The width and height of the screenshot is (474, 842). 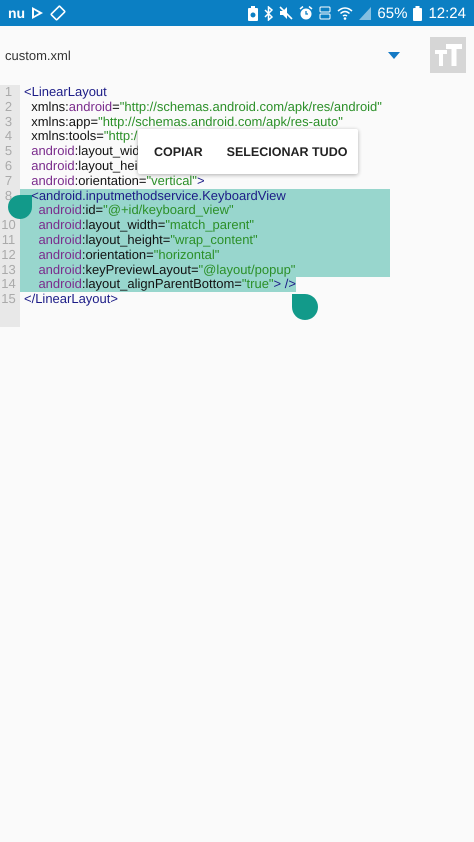 What do you see at coordinates (10, 299) in the screenshot?
I see `line-number: 15` at bounding box center [10, 299].